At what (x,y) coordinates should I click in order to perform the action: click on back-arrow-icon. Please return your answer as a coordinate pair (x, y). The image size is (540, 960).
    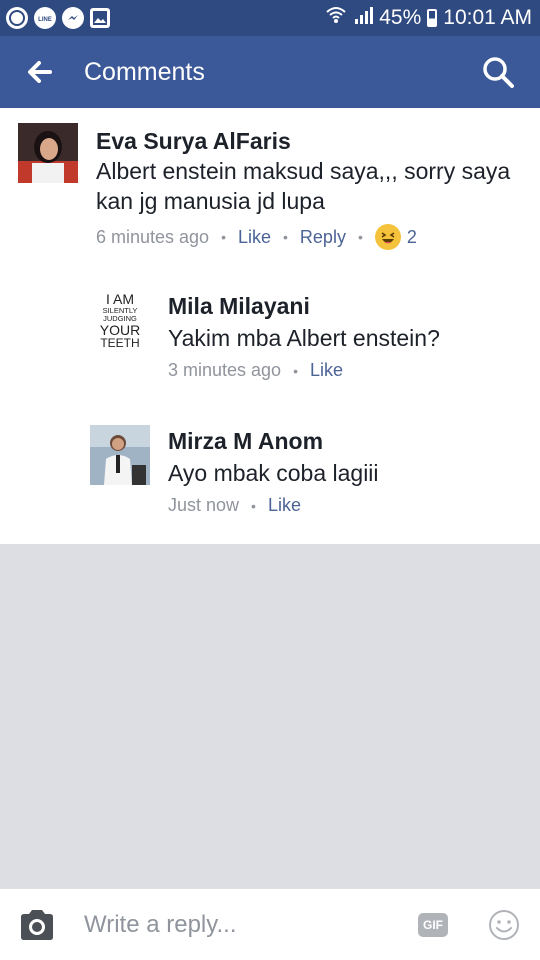
    Looking at the image, I should click on (40, 72).